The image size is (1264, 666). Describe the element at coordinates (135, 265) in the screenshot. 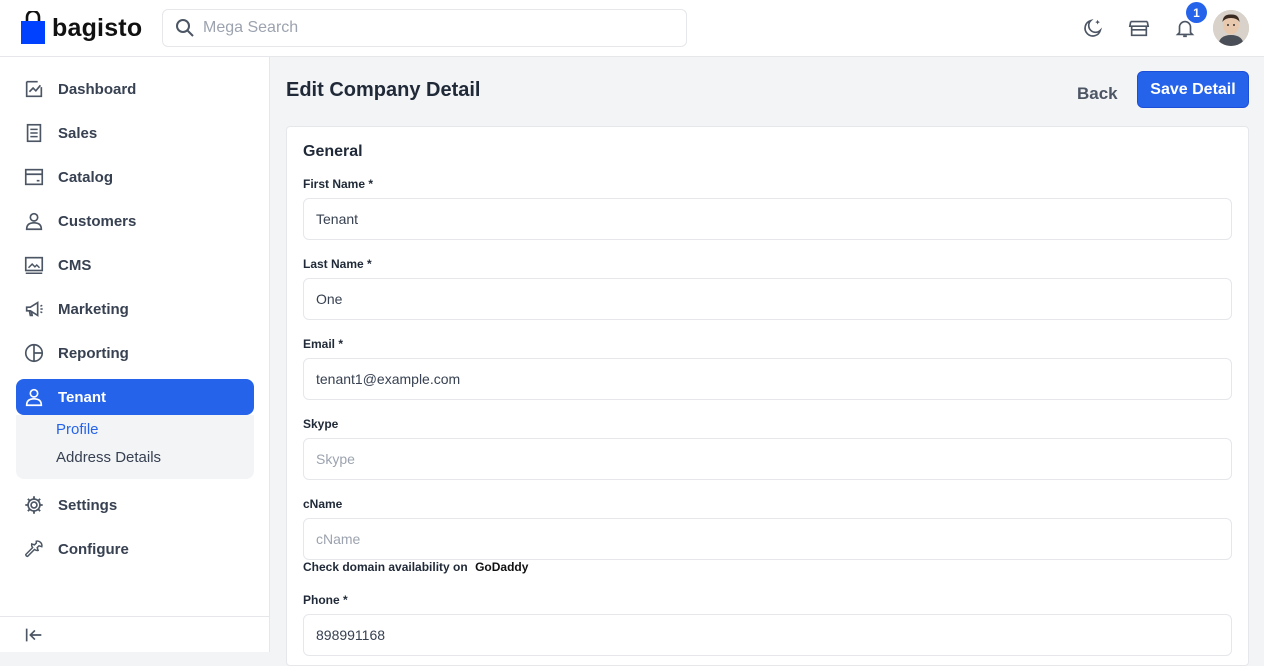

I see `sidebar-item-cms: CMS` at that location.